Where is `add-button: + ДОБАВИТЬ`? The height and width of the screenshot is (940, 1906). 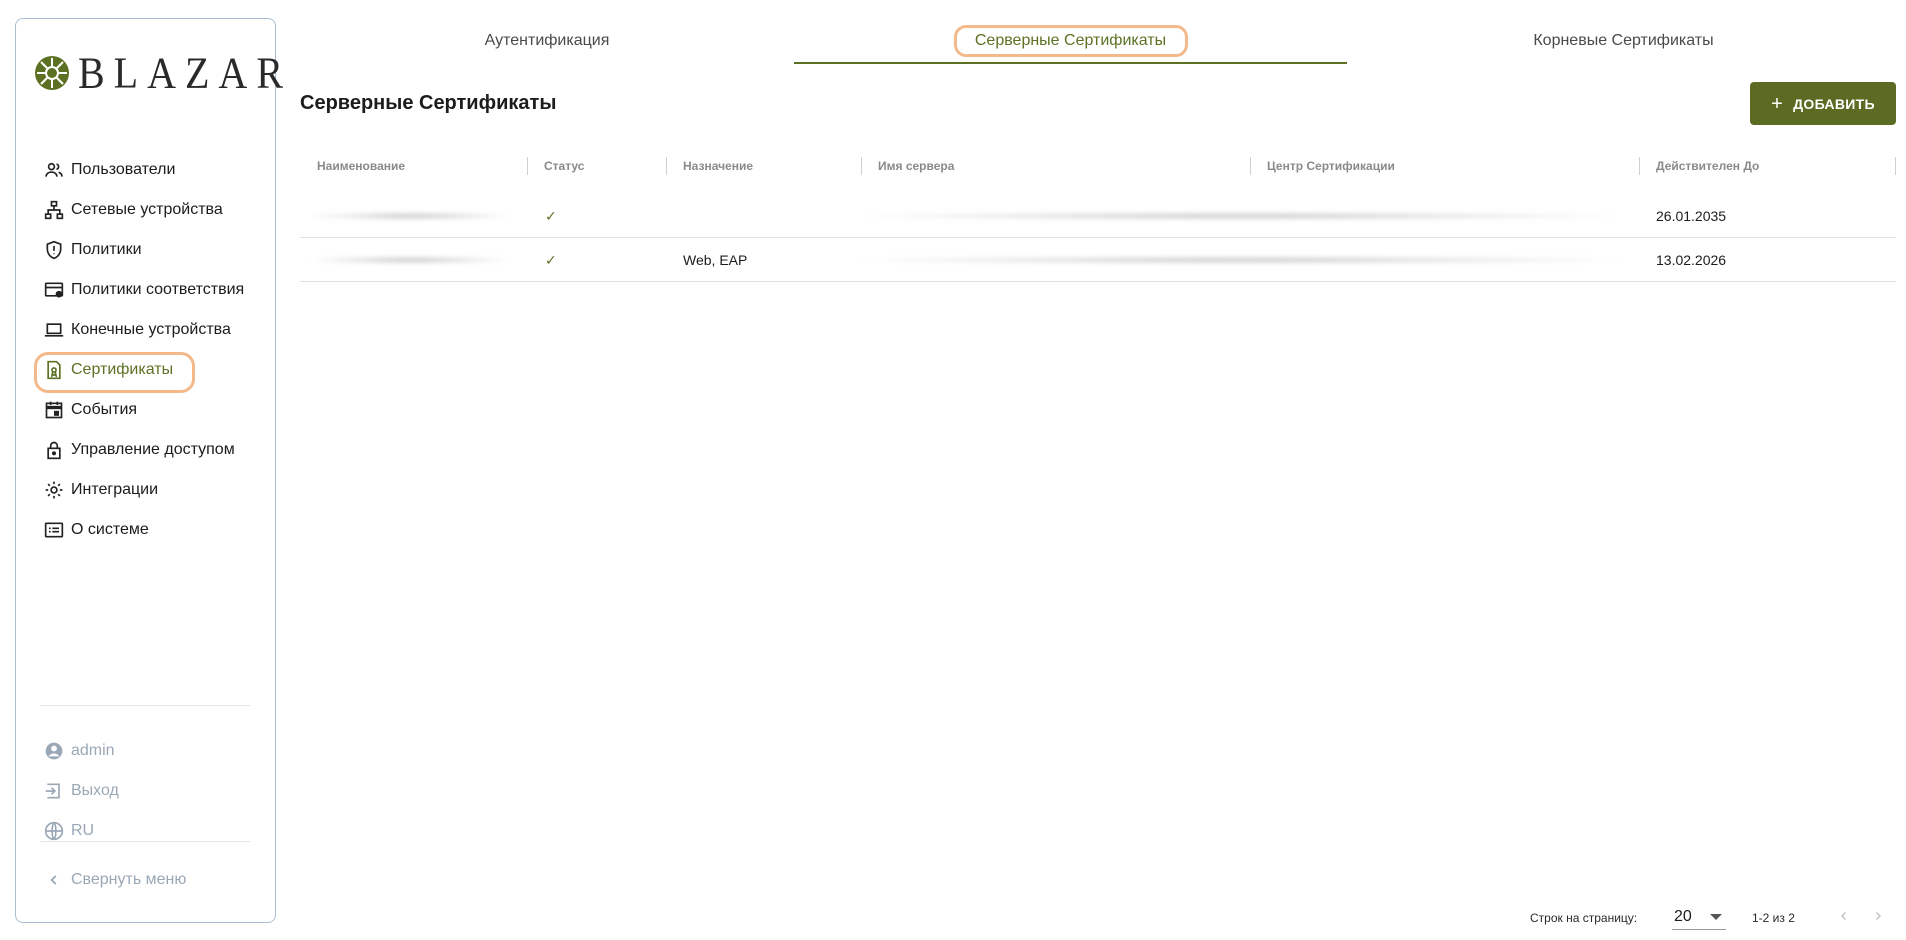
add-button: + ДОБАВИТЬ is located at coordinates (1823, 103).